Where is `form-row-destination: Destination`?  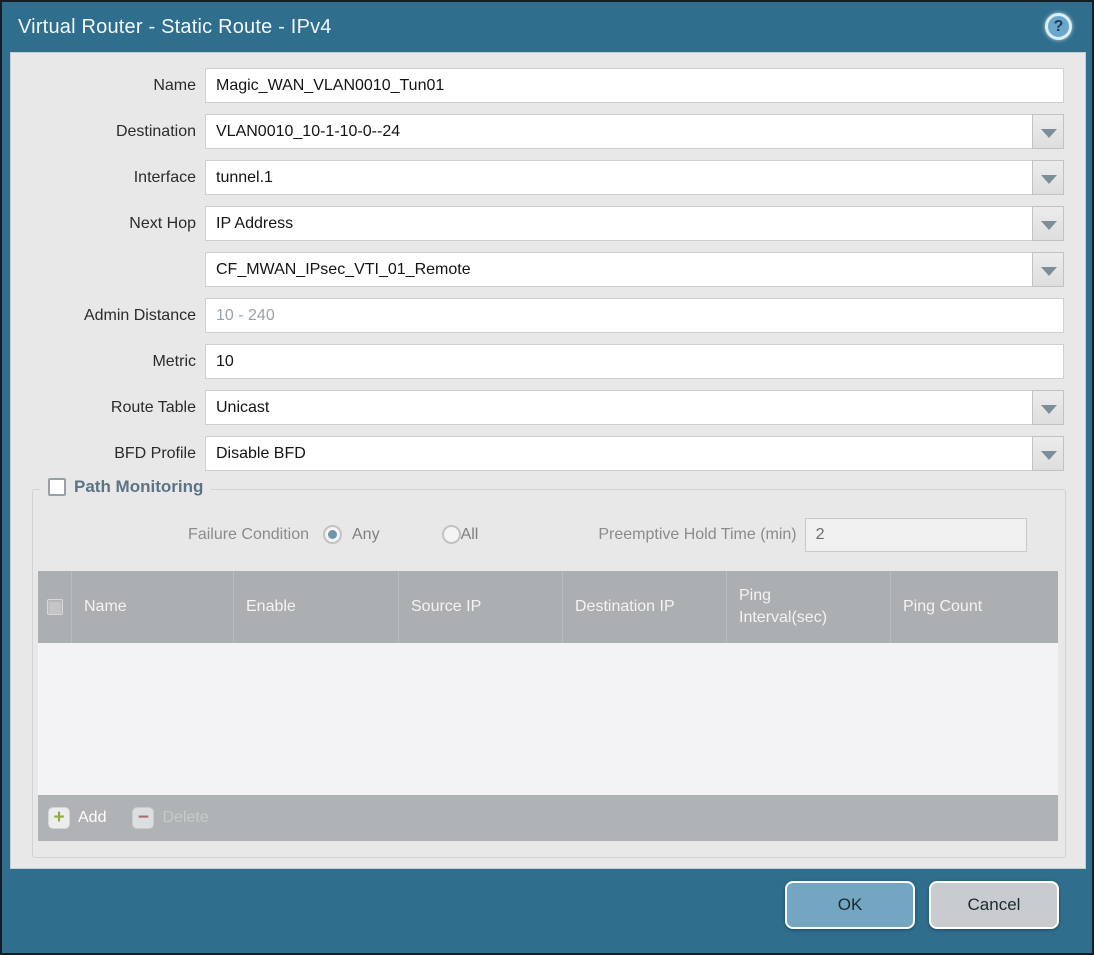
form-row-destination: Destination is located at coordinates (548, 131).